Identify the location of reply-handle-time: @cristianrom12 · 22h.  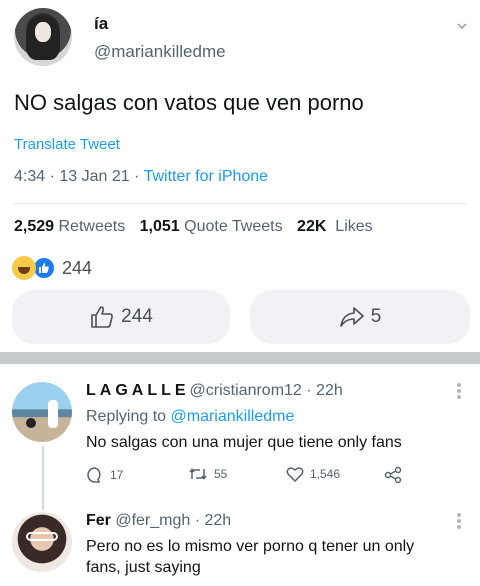
(266, 390).